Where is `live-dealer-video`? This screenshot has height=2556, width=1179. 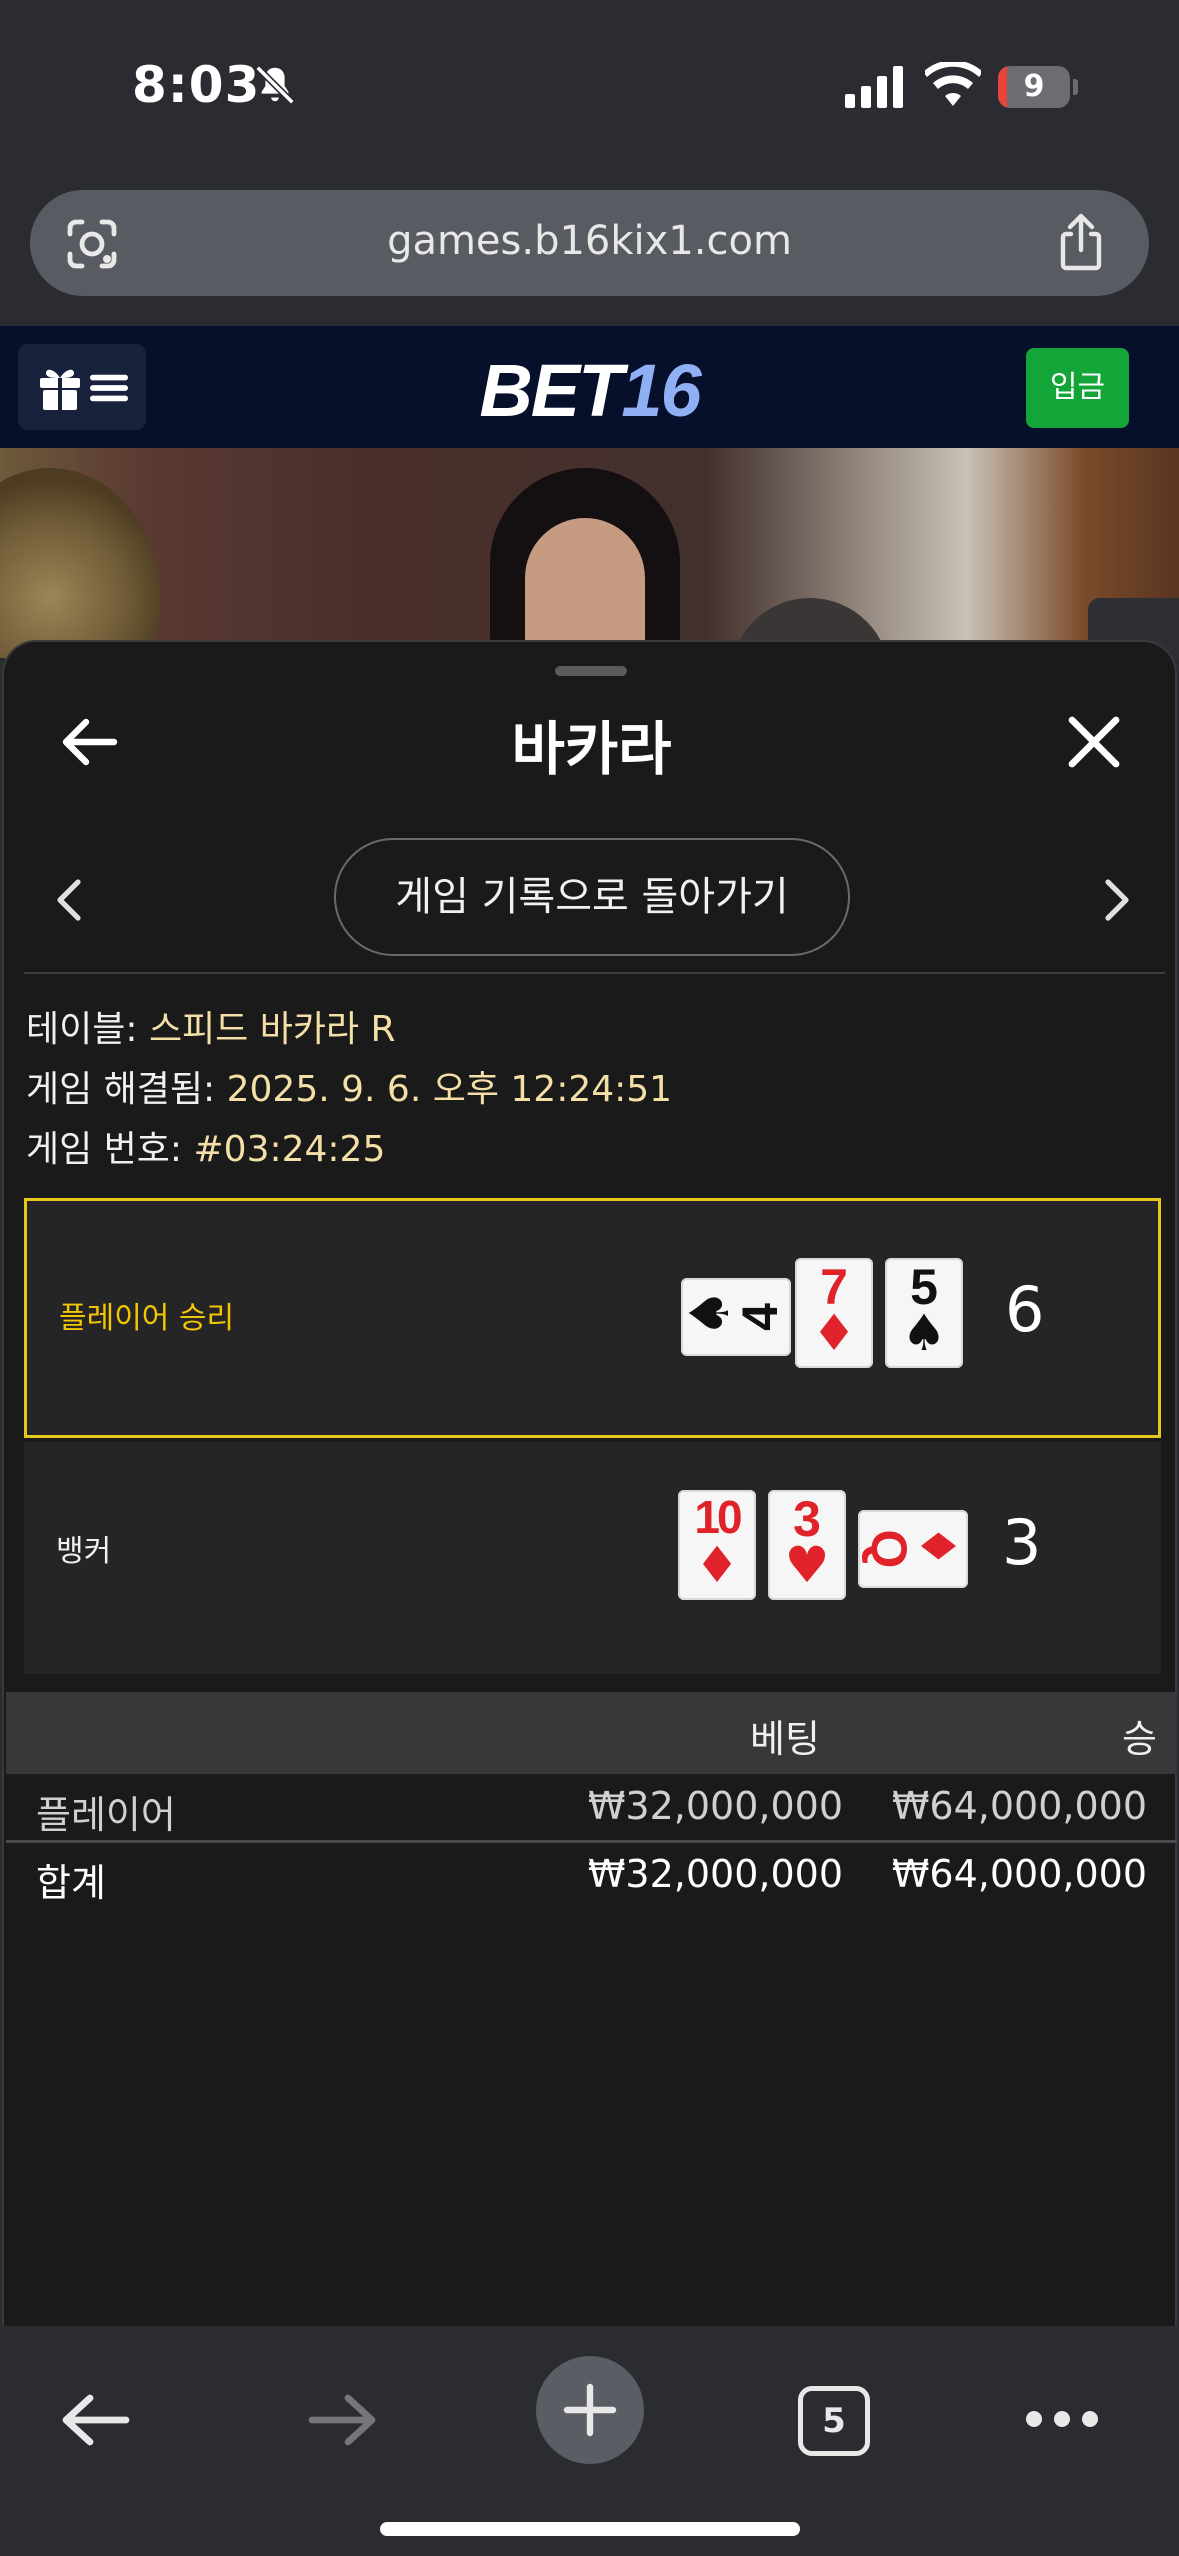
live-dealer-video is located at coordinates (589, 553).